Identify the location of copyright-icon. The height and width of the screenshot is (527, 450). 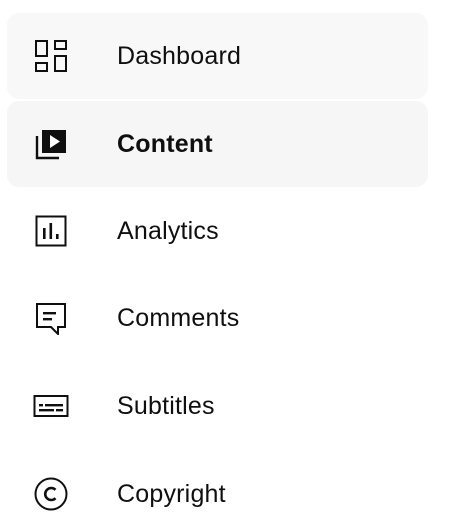
(51, 494).